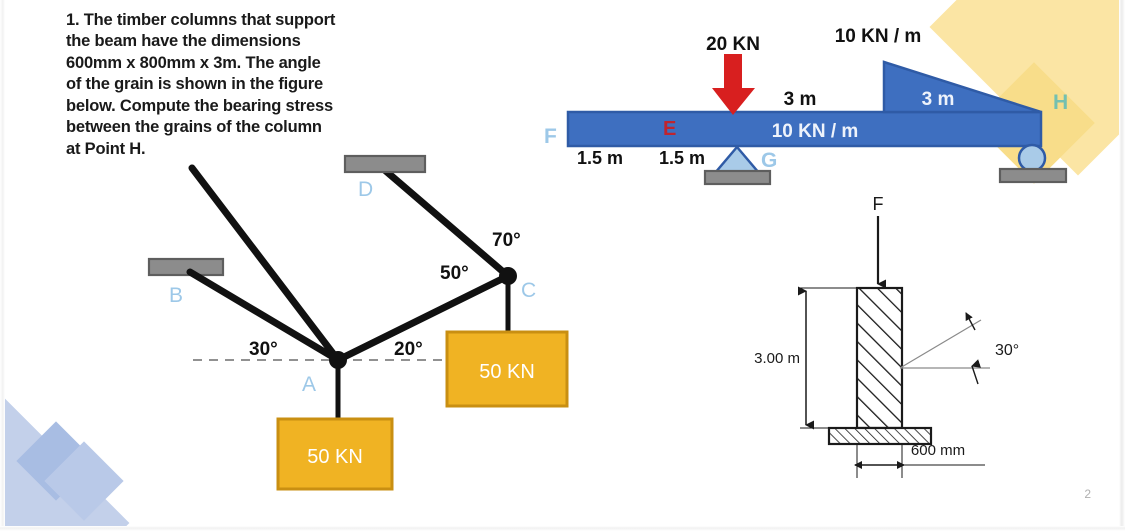 This screenshot has height=531, width=1125. Describe the element at coordinates (879, 358) in the screenshot. I see `column-body` at that location.